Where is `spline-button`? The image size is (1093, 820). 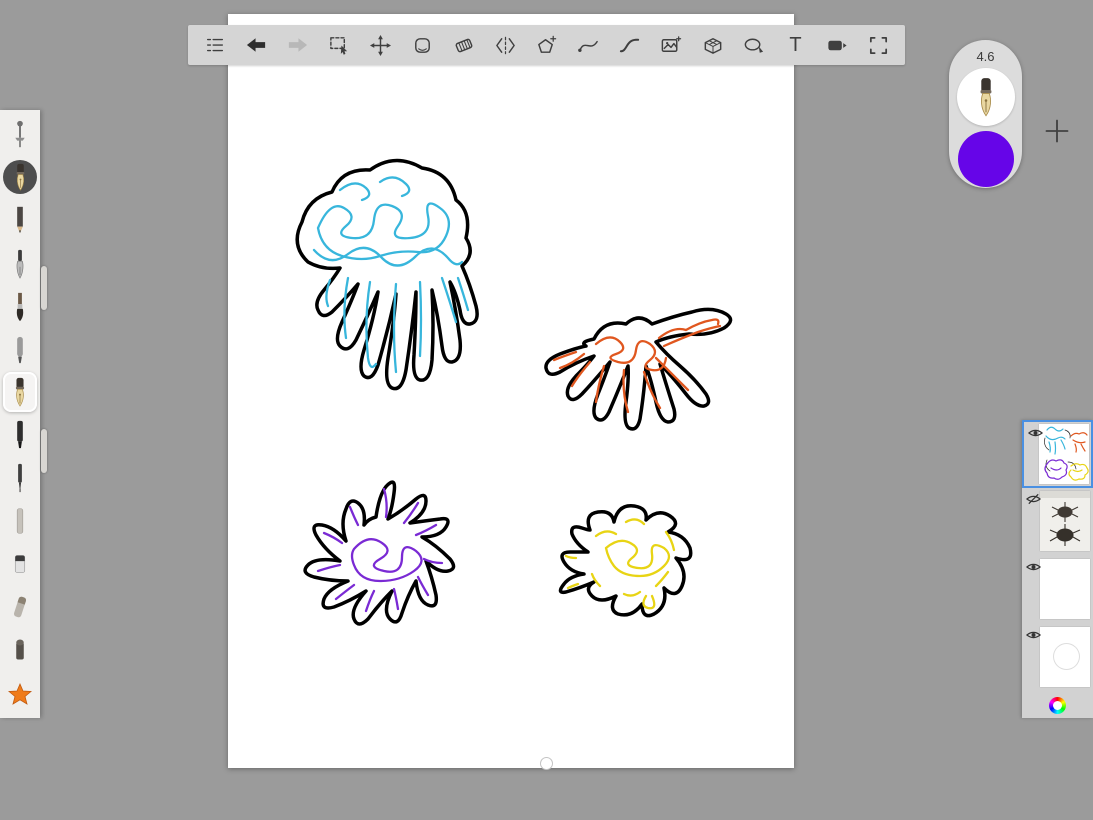
spline-button is located at coordinates (629, 45).